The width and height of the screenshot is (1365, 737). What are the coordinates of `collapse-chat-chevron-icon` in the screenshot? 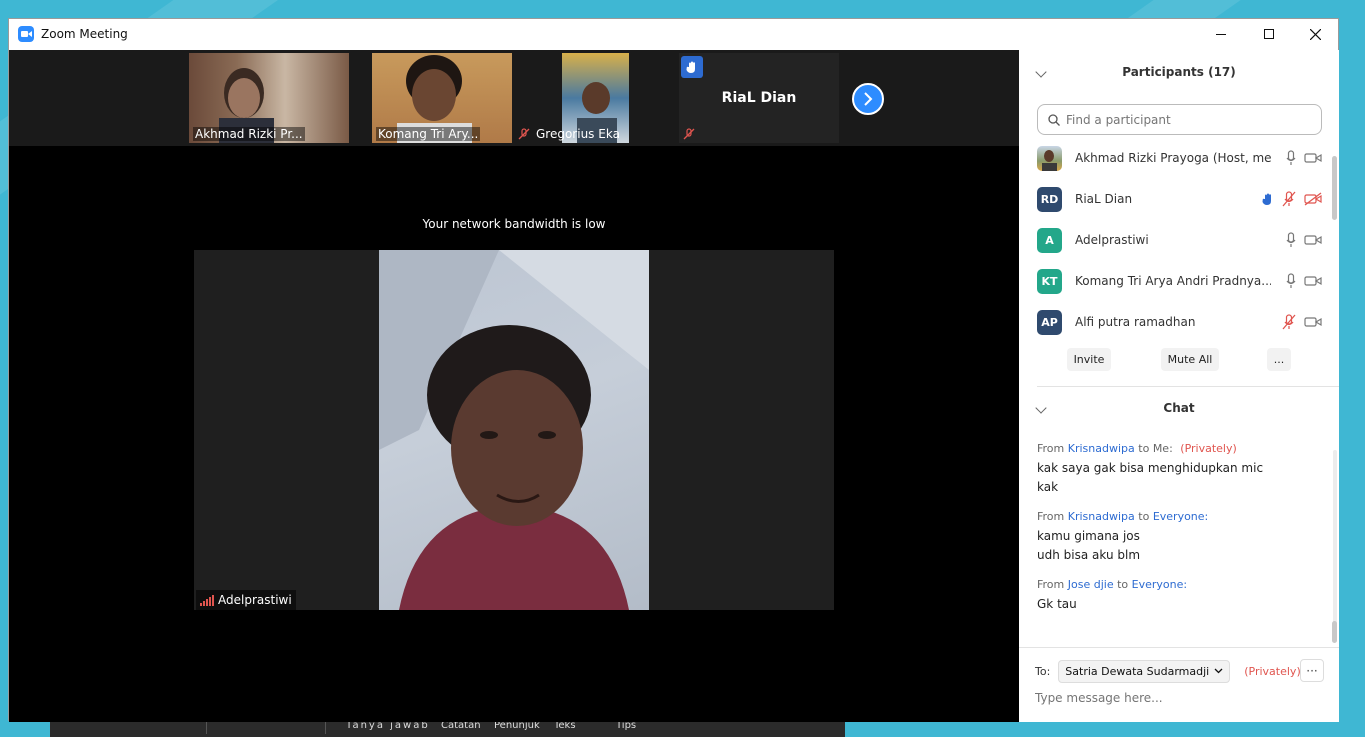 It's located at (1041, 408).